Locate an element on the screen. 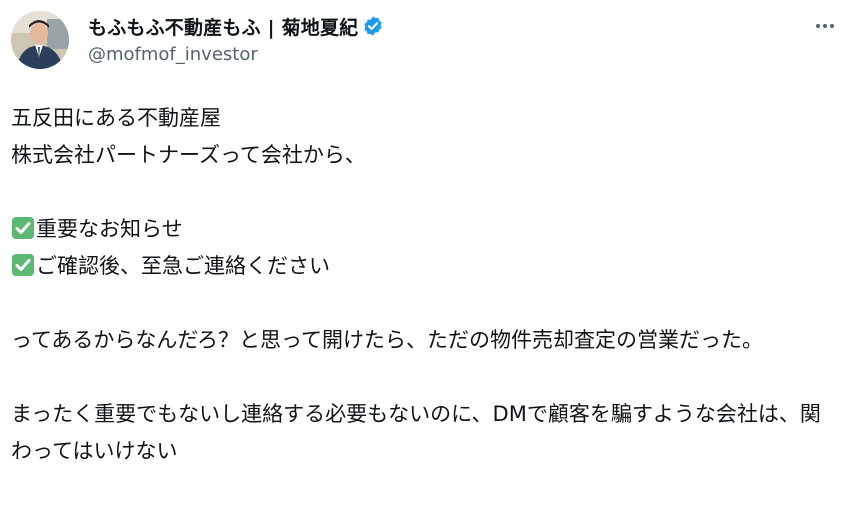 The width and height of the screenshot is (850, 508). checklist-item: 重要なお知らせ is located at coordinates (426, 229).